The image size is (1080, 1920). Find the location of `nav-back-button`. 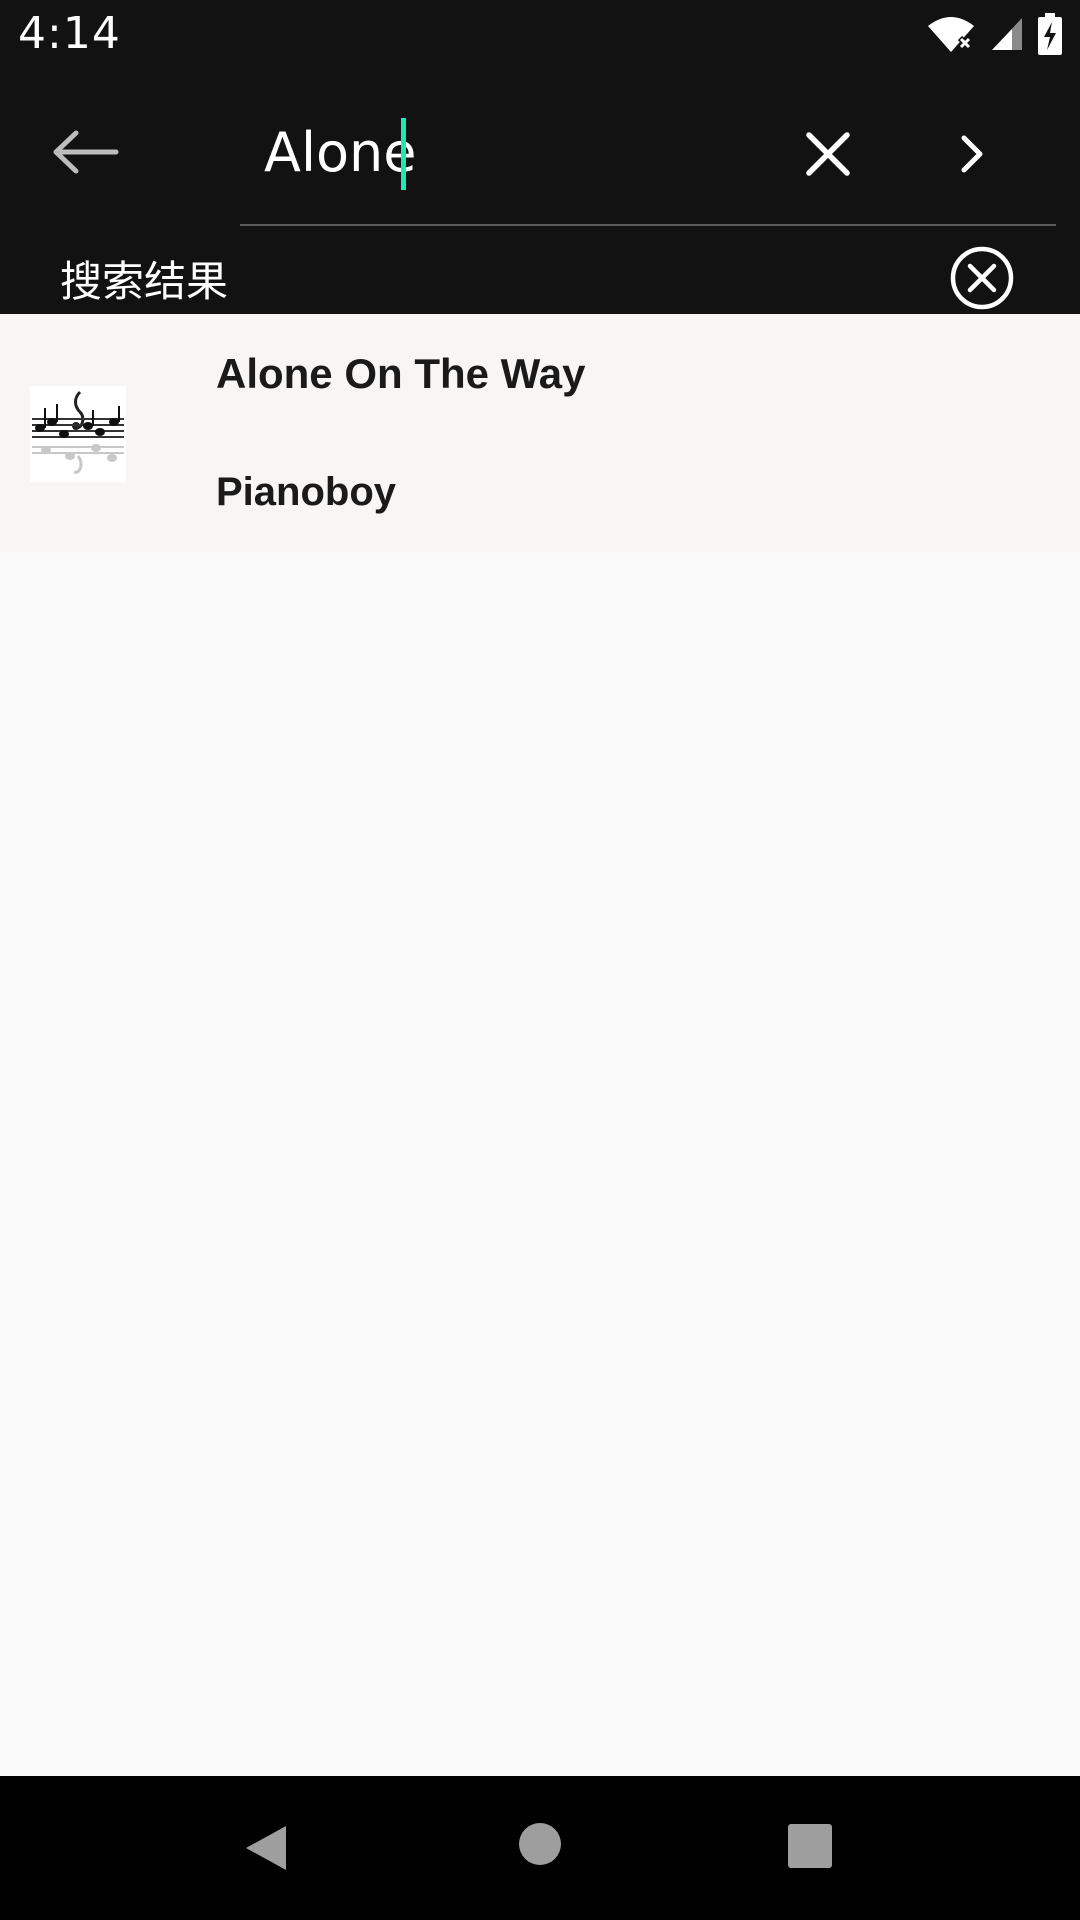

nav-back-button is located at coordinates (266, 1848).